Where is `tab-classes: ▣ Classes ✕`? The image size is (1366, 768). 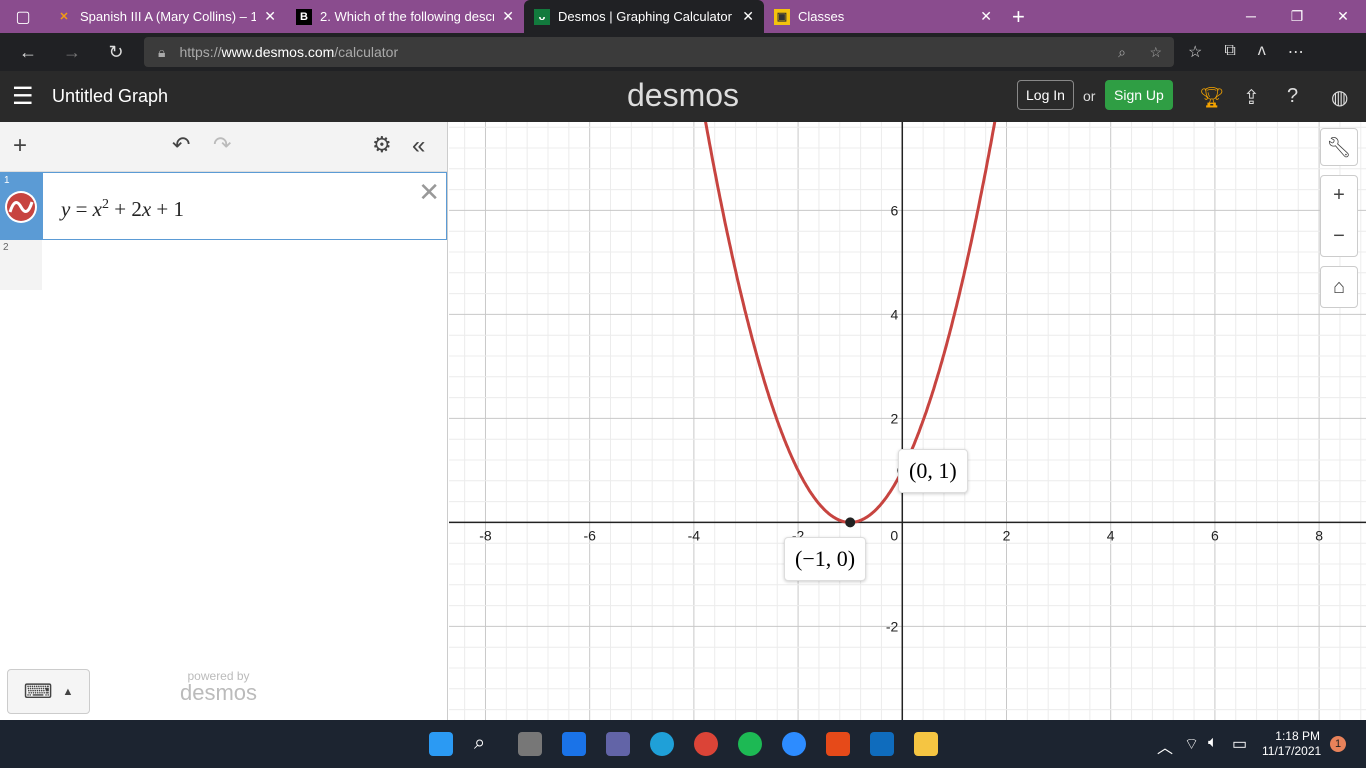 tab-classes: ▣ Classes ✕ is located at coordinates (883, 16).